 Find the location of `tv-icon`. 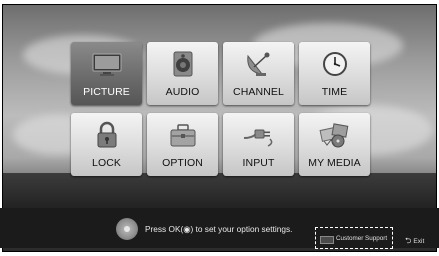

tv-icon is located at coordinates (106, 64).